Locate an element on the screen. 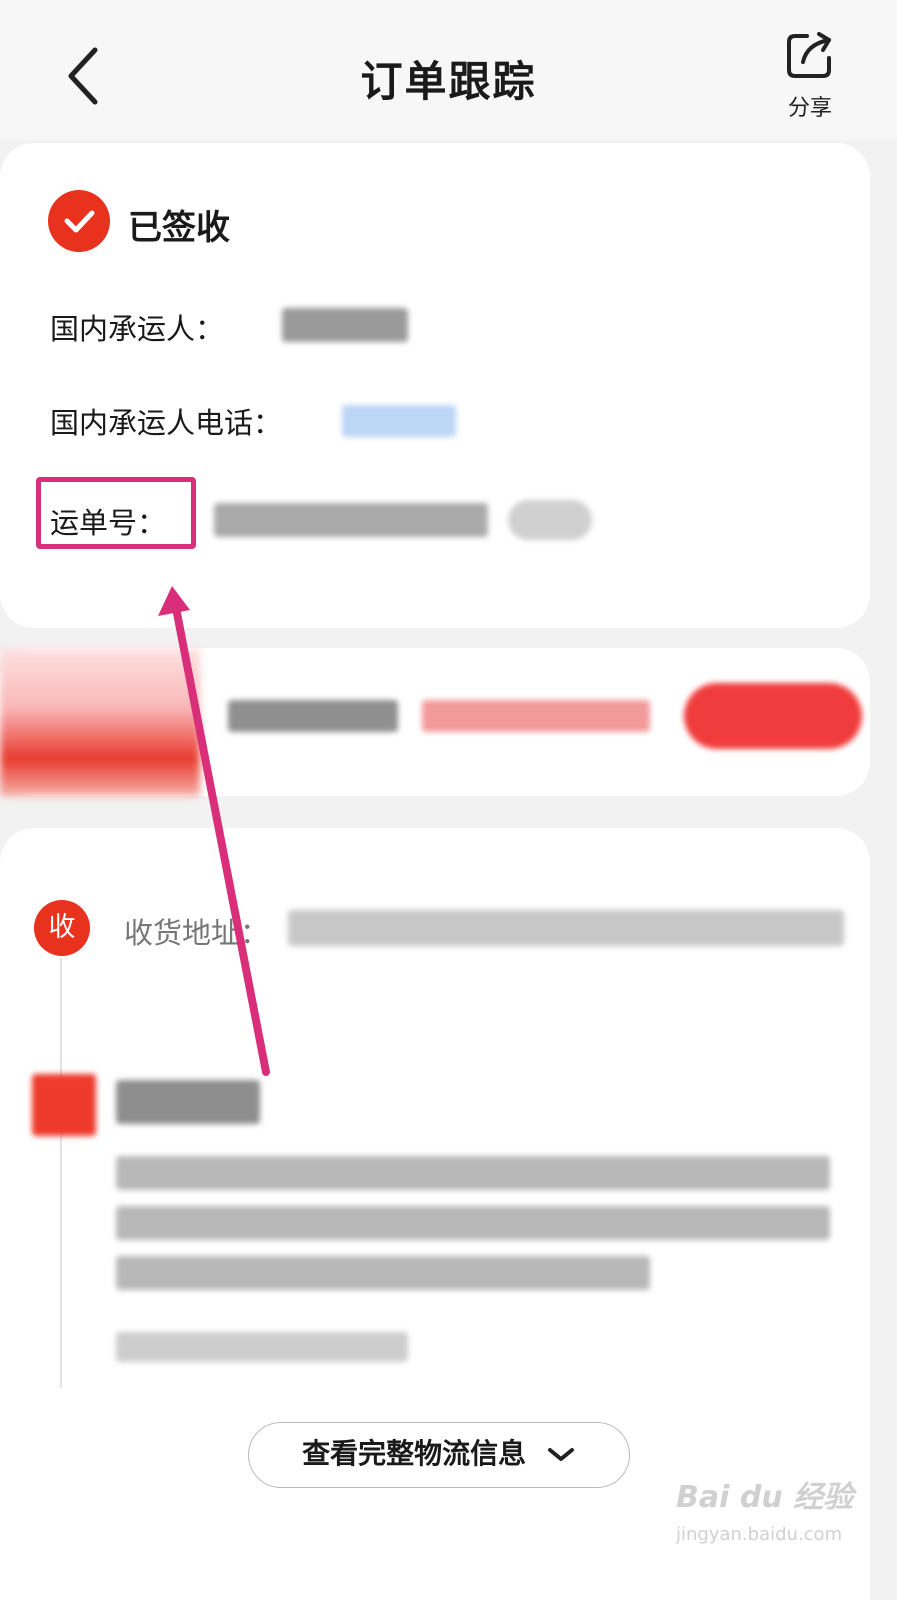 The height and width of the screenshot is (1600, 897). product-promo-redacted is located at coordinates (536, 716).